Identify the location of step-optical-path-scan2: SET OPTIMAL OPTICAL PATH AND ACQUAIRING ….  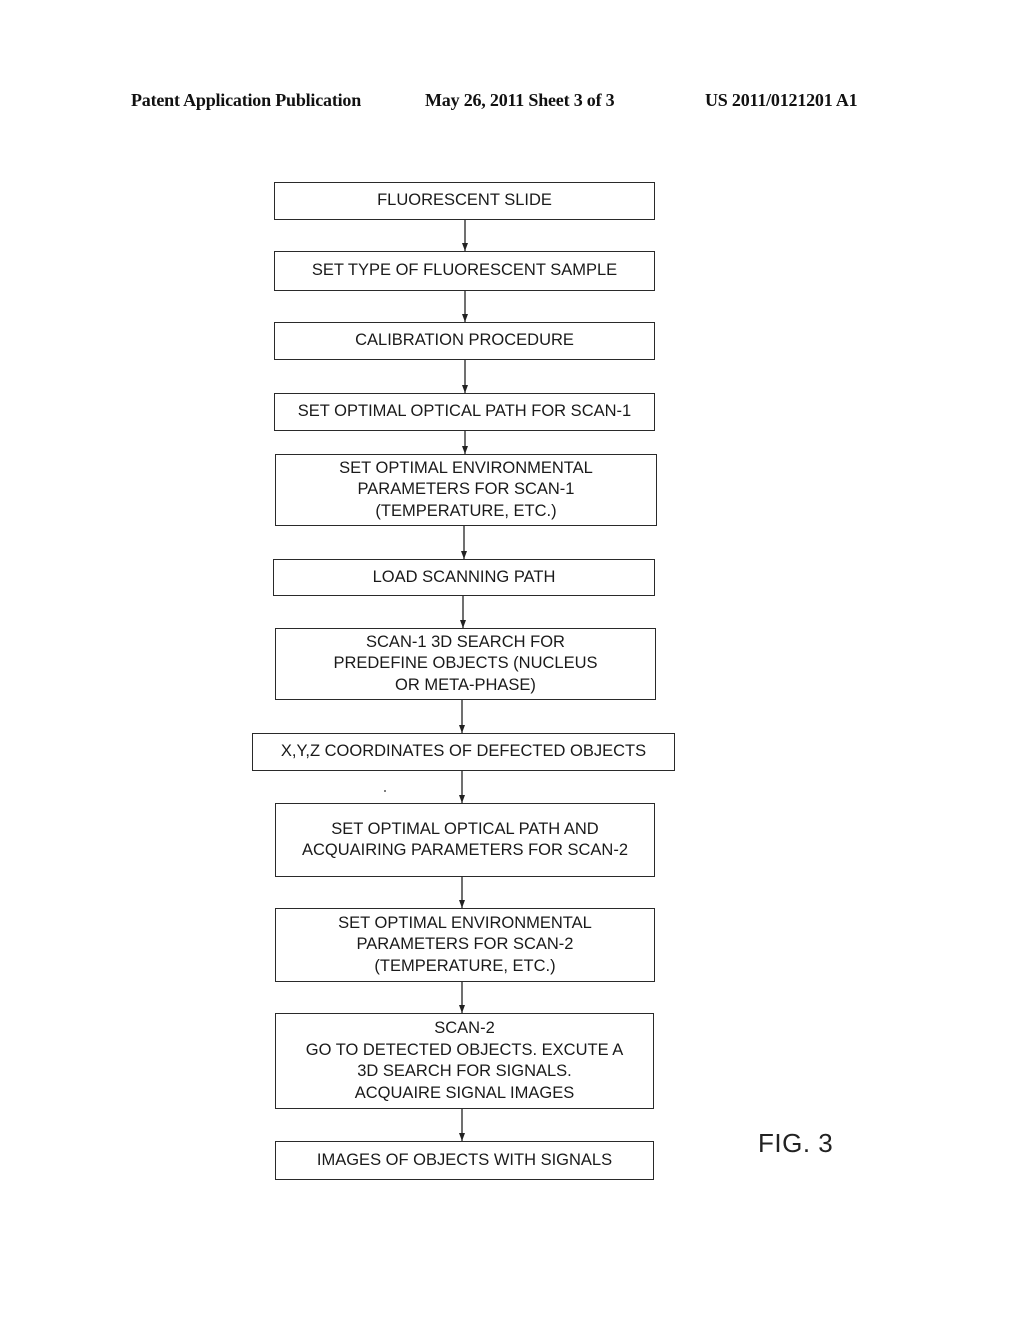
(465, 840).